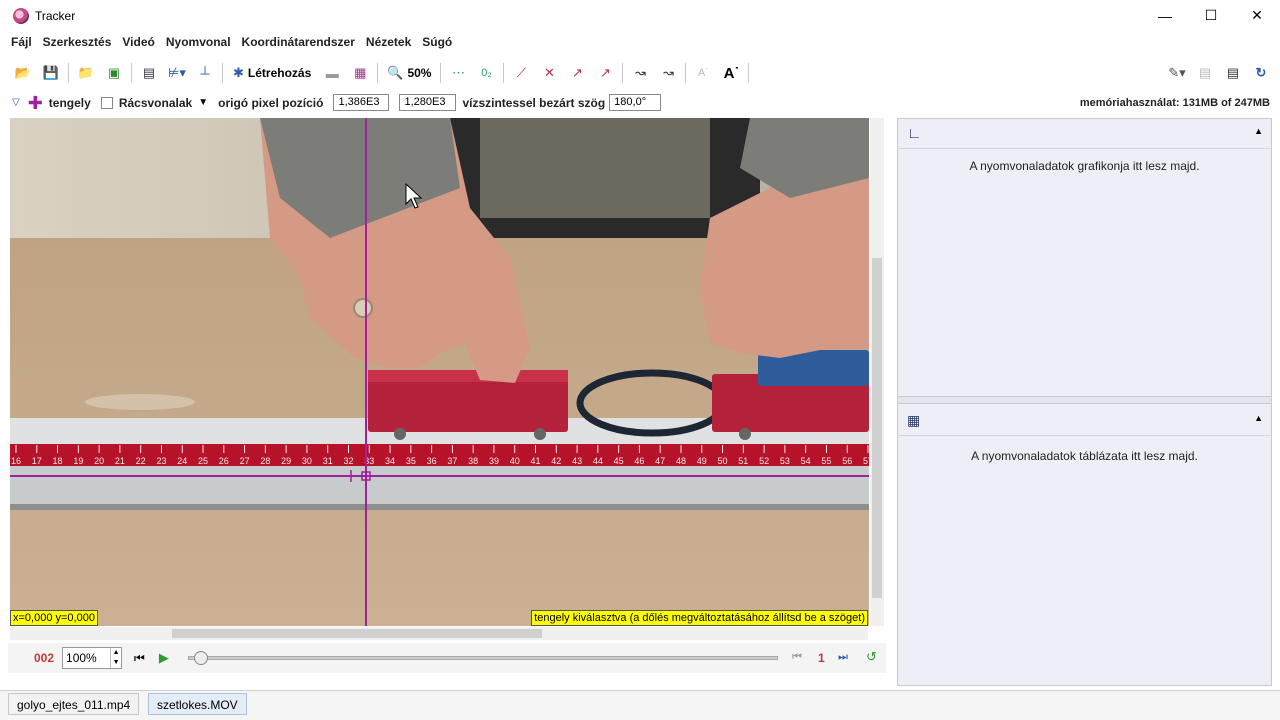  I want to click on ruler-tick-label: 24, so click(182, 461).